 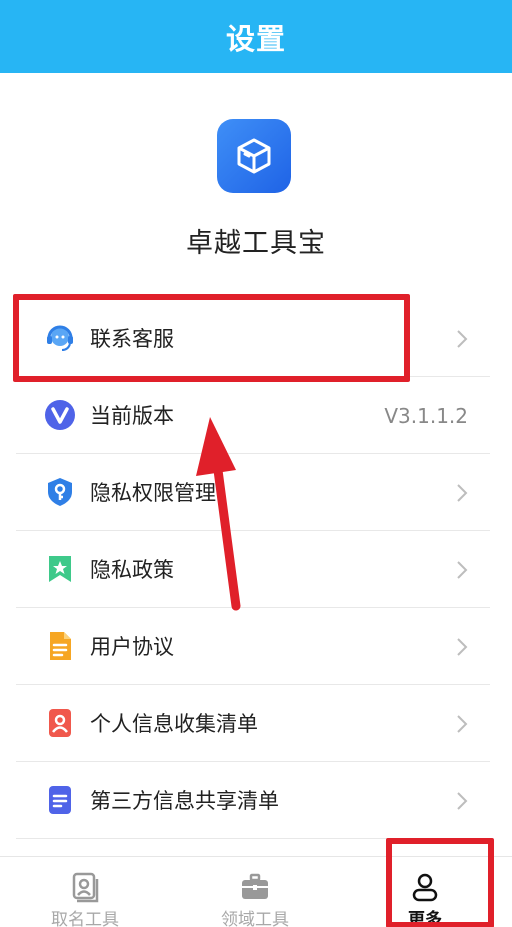 I want to click on page-title: 设置, so click(x=255, y=38).